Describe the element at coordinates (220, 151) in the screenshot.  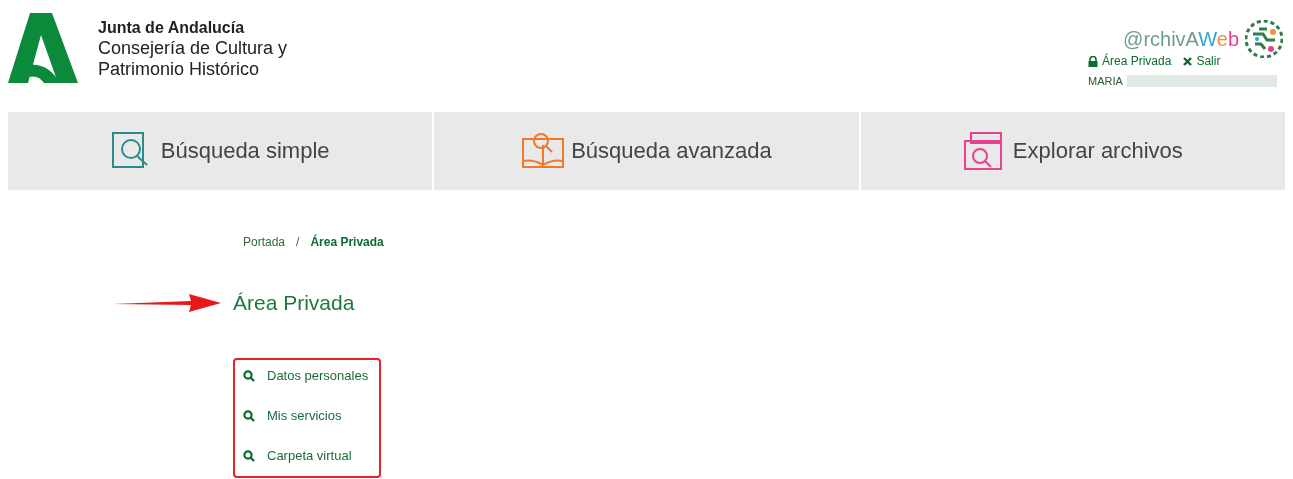
I see `nav-tab: Búsqueda simple` at that location.